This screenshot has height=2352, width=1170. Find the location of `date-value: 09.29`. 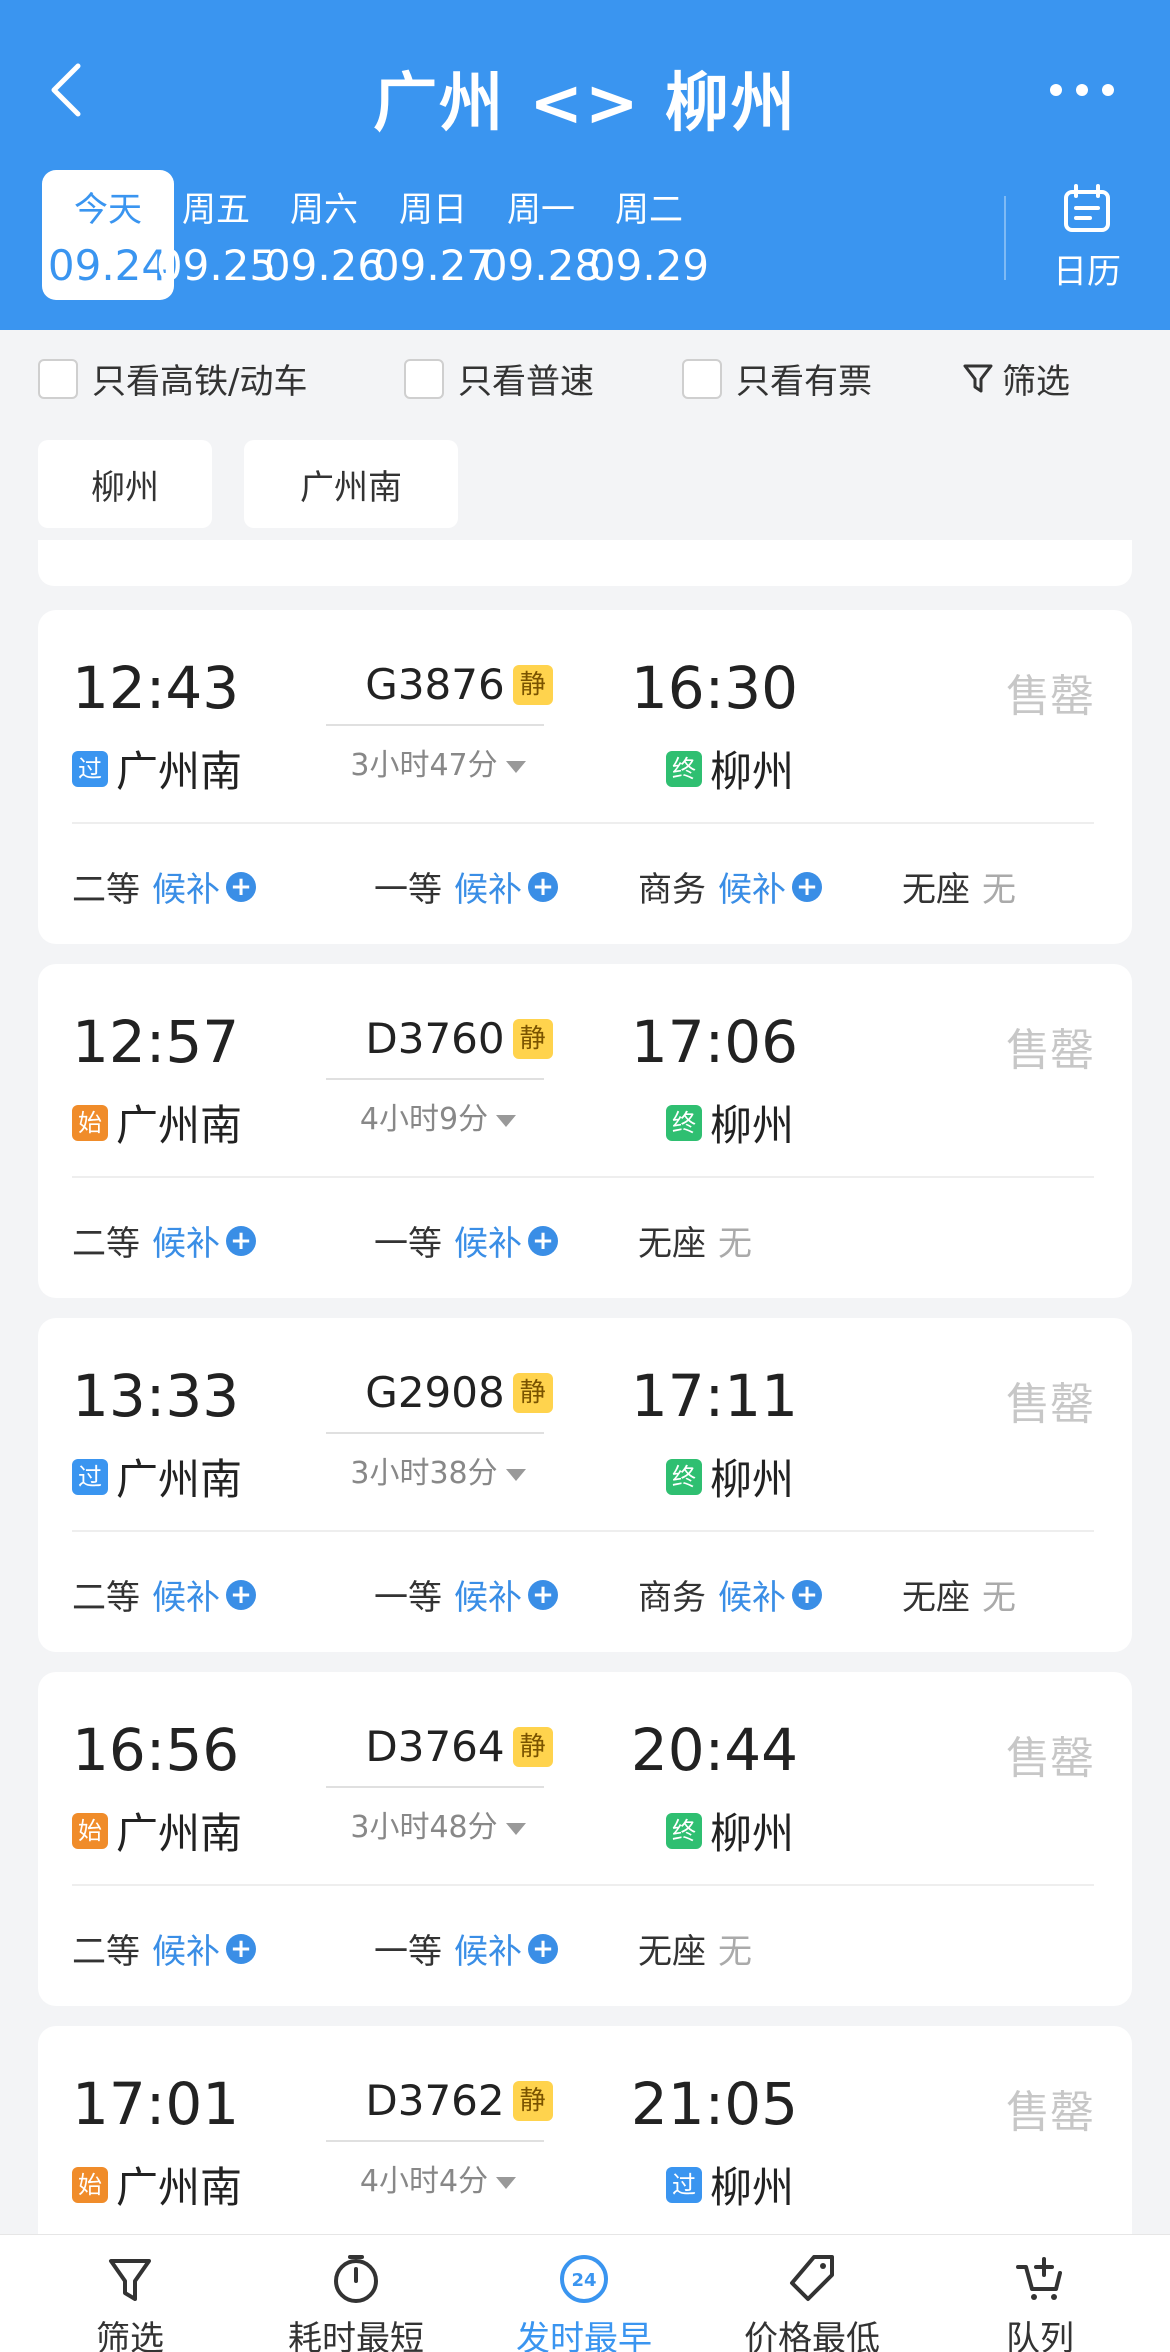

date-value: 09.29 is located at coordinates (649, 265).